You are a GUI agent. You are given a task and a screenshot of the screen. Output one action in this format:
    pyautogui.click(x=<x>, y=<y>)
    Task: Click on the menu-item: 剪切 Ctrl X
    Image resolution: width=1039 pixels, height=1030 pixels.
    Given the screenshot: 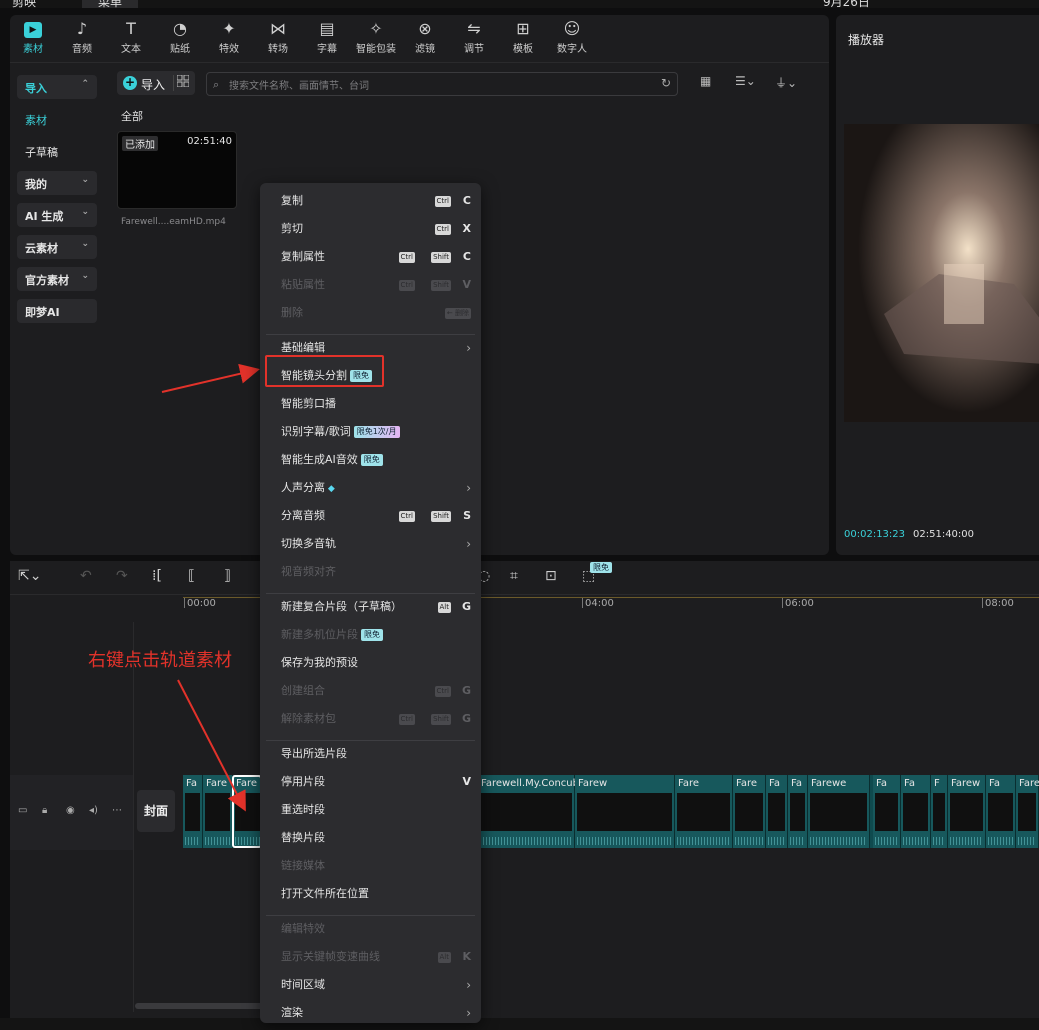 What is the action you would take?
    pyautogui.click(x=376, y=229)
    